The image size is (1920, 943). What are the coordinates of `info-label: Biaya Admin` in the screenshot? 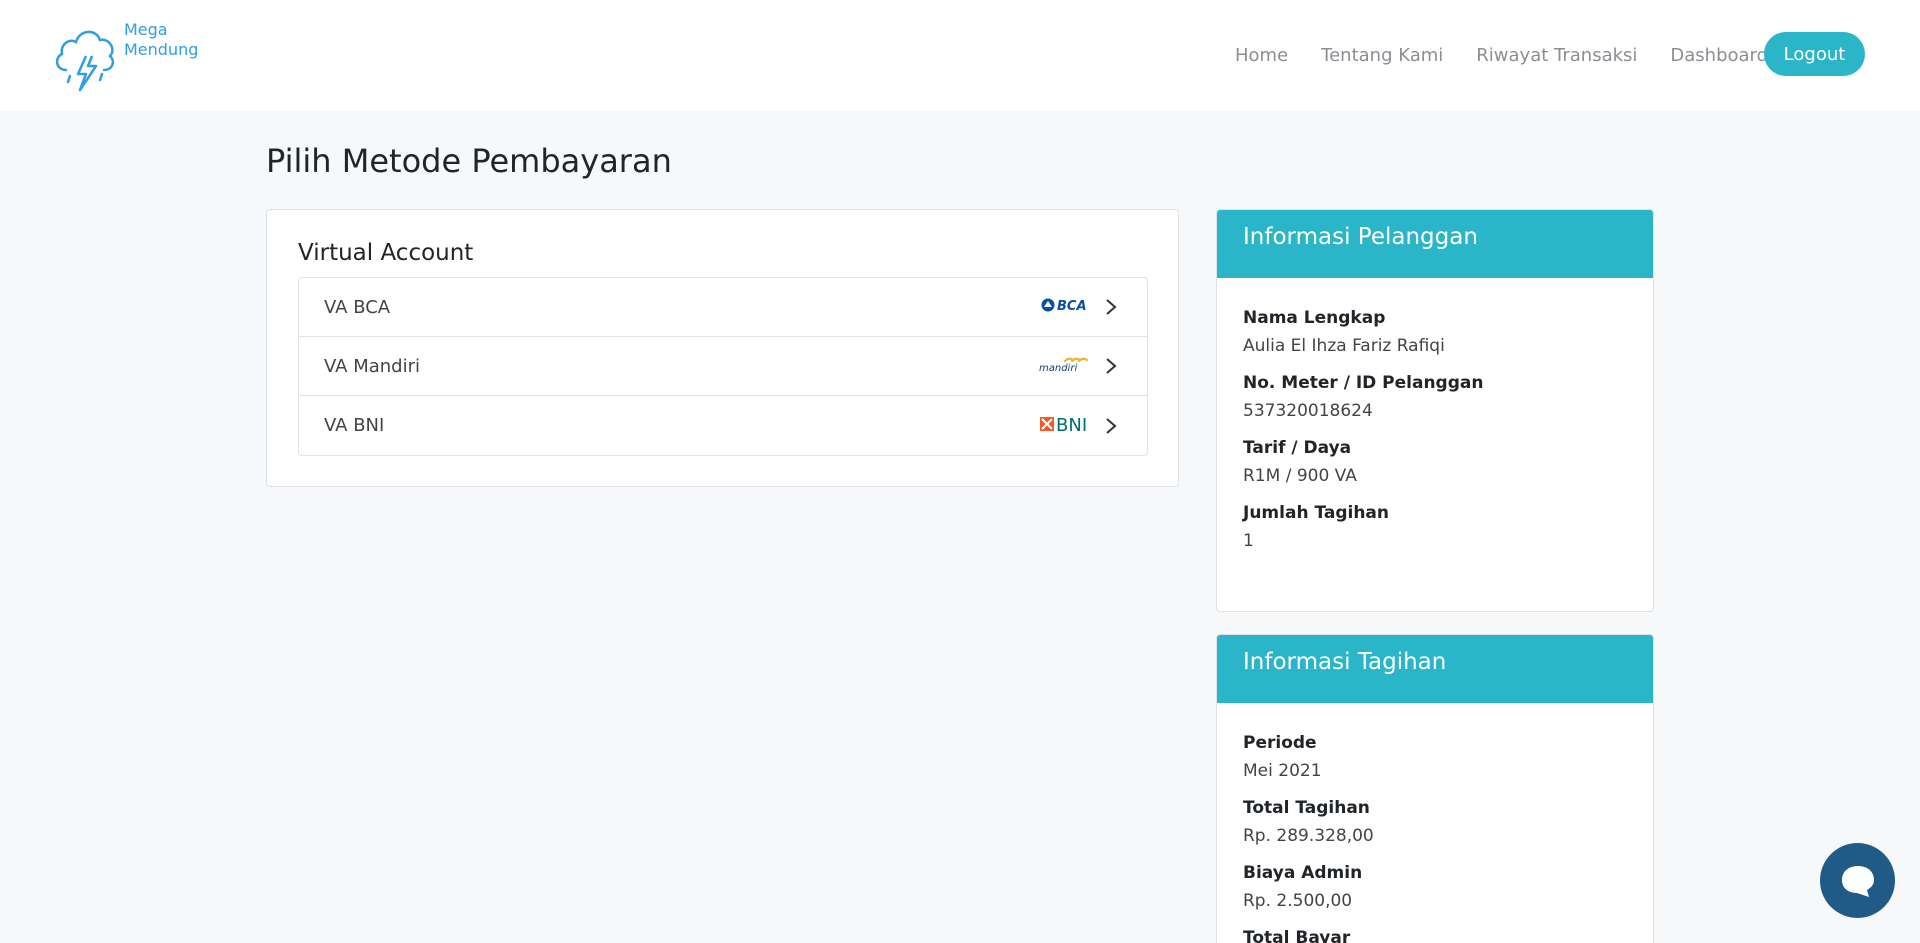 It's located at (1303, 873).